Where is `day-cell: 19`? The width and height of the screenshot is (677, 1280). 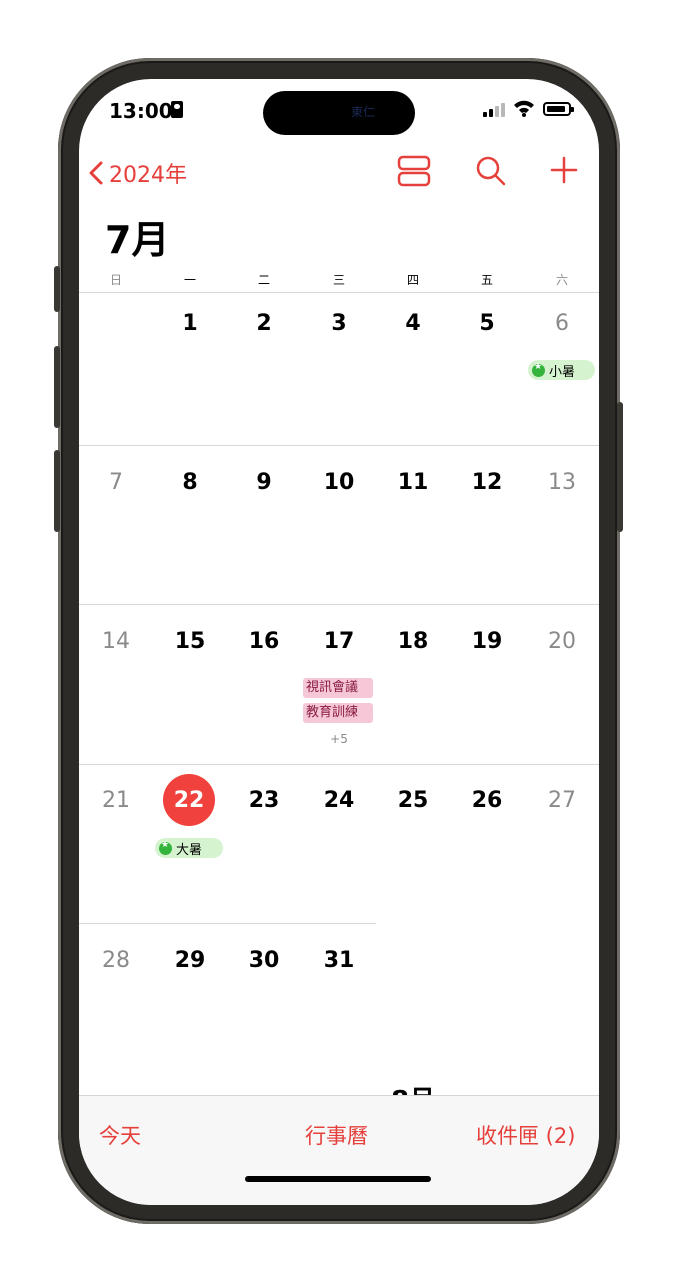 day-cell: 19 is located at coordinates (487, 641).